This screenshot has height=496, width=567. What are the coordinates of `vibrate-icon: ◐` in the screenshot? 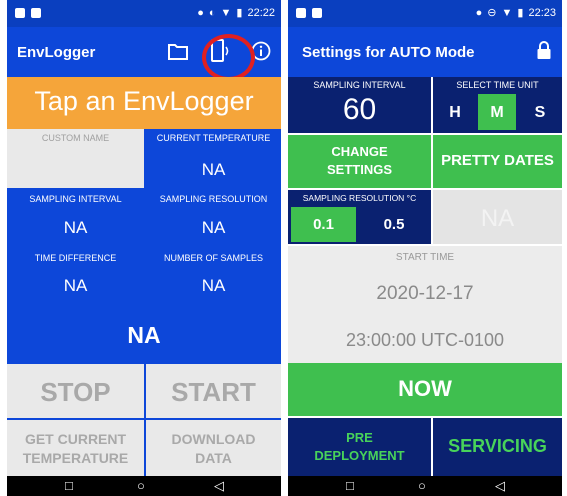 It's located at (212, 13).